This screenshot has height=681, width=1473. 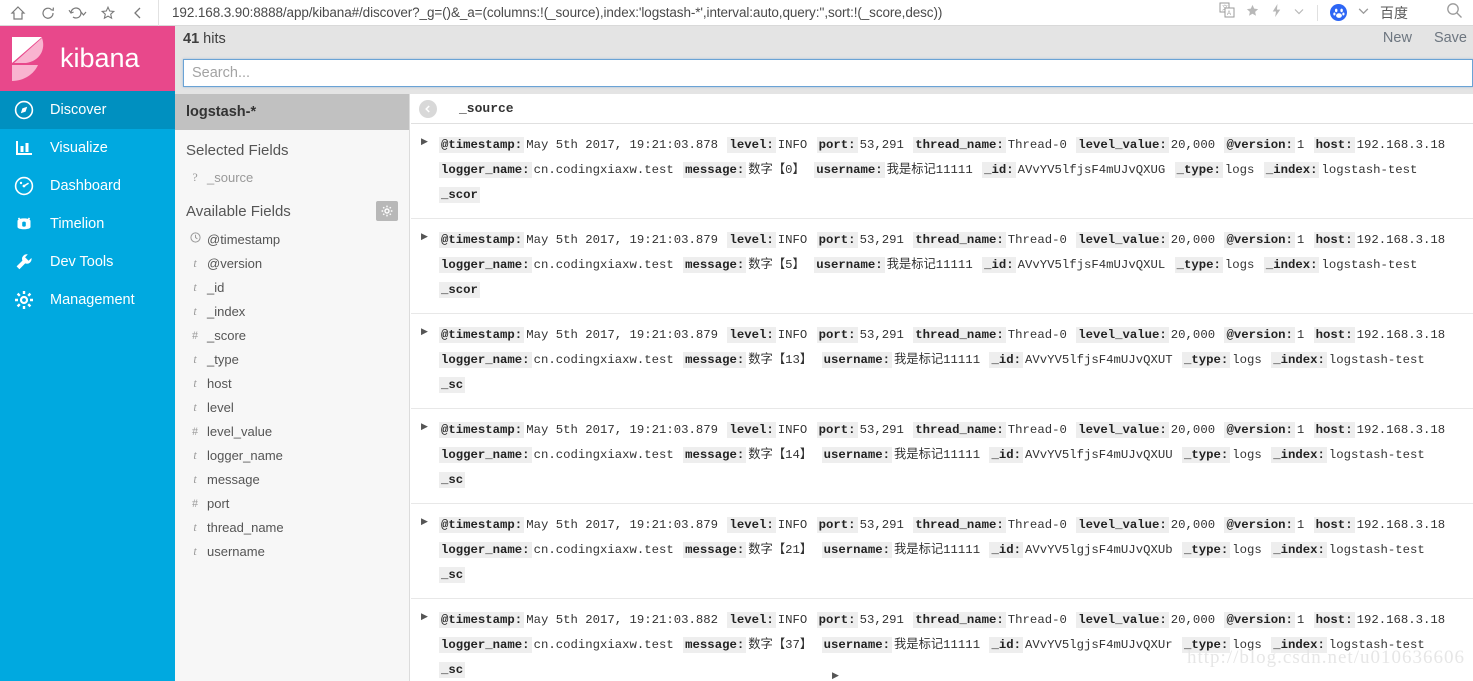 What do you see at coordinates (292, 527) in the screenshot?
I see `field-item-thread-name: t thread_name` at bounding box center [292, 527].